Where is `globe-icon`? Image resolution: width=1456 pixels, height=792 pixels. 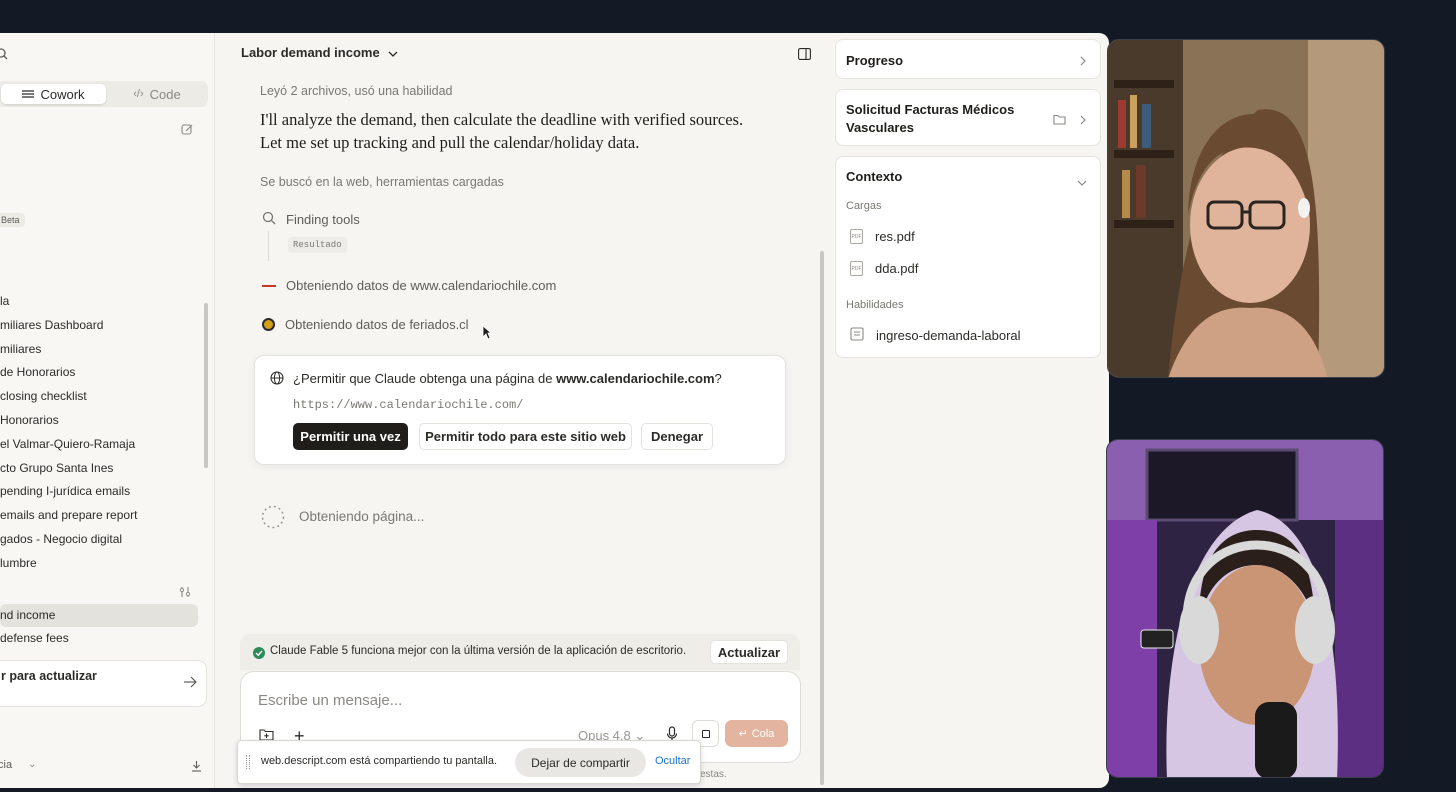 globe-icon is located at coordinates (277, 380).